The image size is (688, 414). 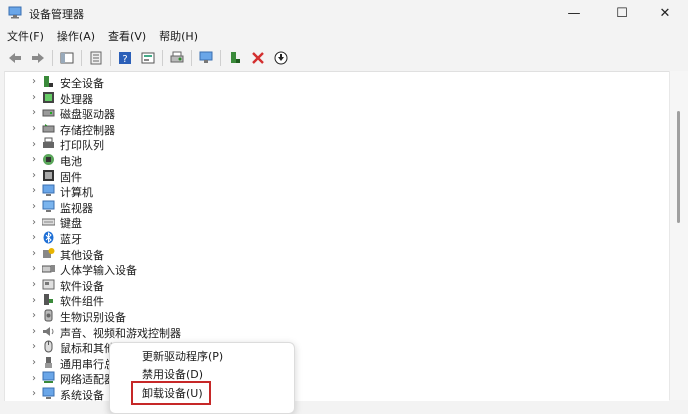 I want to click on tree-item-storage-controller: › 存储控制器, so click(x=335, y=129).